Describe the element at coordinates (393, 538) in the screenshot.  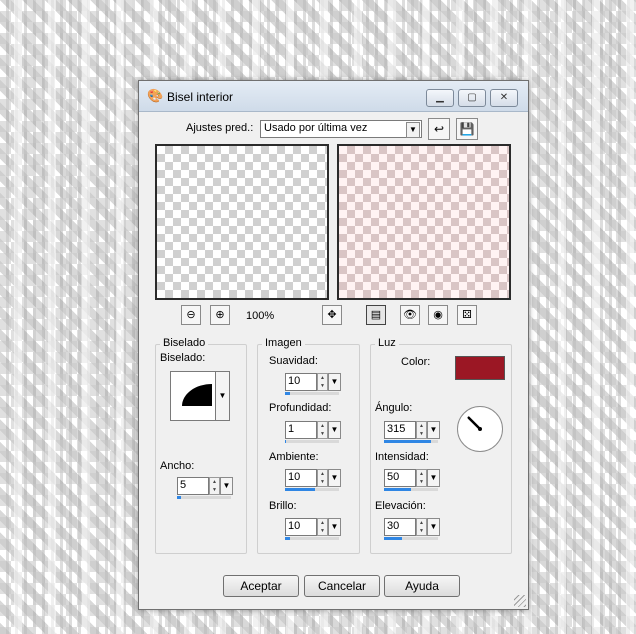
I see `elevation-slider` at that location.